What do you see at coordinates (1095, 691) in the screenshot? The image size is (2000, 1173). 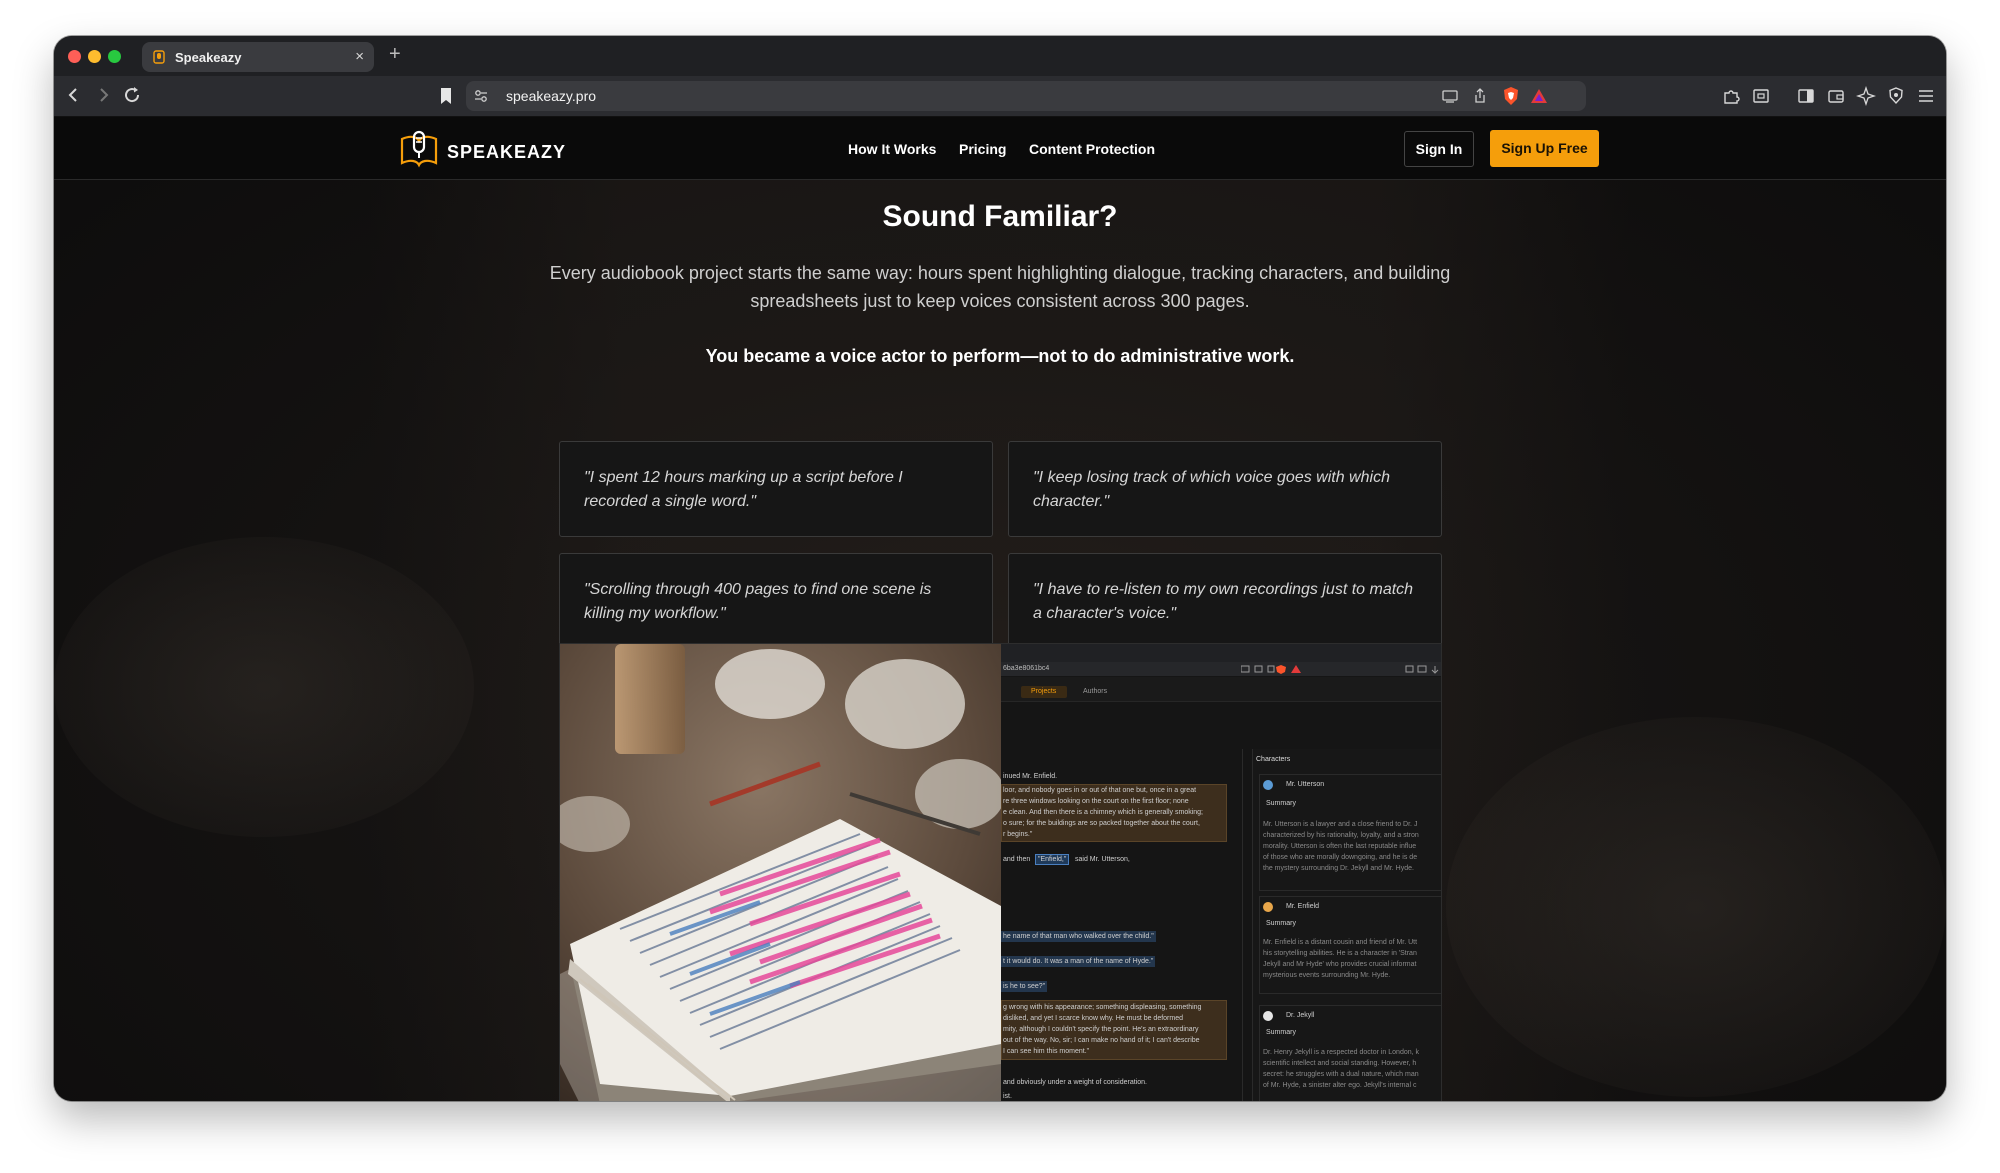 I see `app-tab-authors: Authors` at bounding box center [1095, 691].